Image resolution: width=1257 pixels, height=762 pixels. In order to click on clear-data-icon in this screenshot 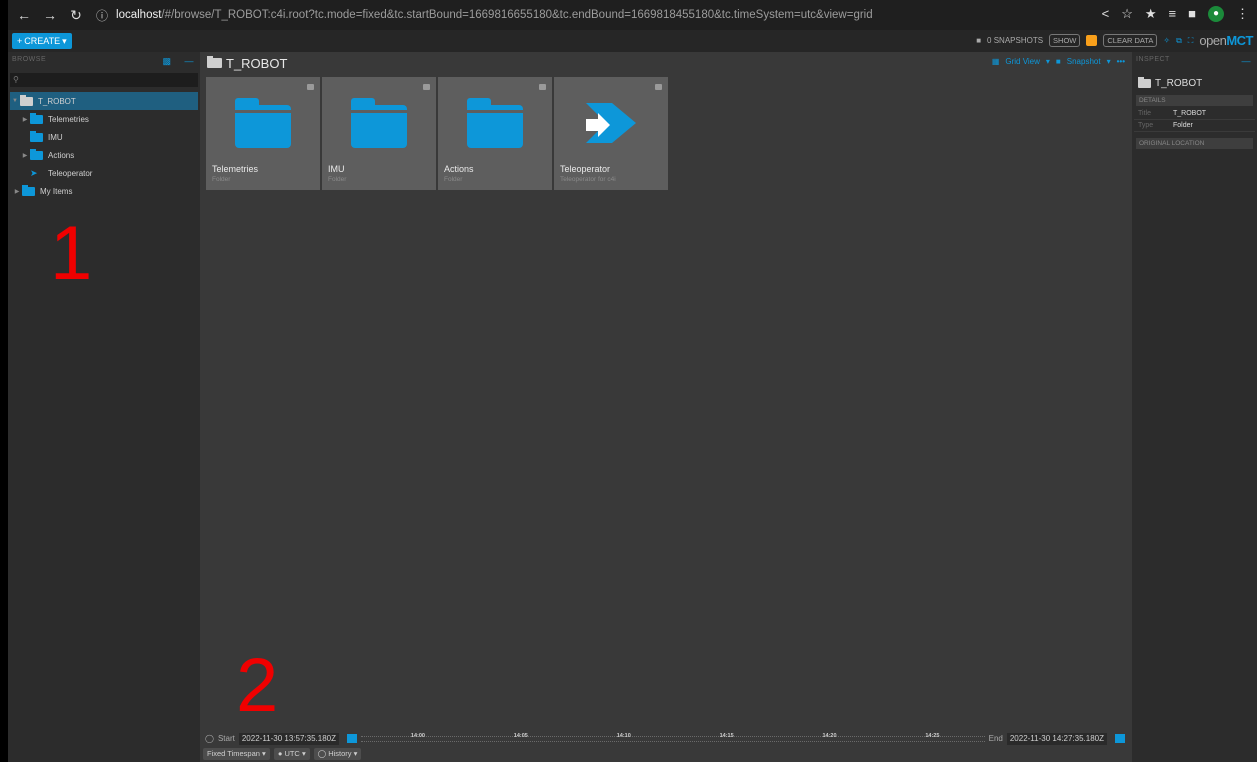, I will do `click(1092, 40)`.